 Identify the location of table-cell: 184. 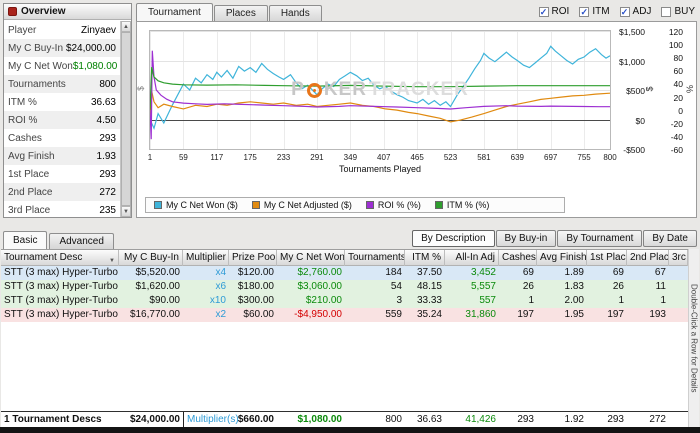
(393, 272).